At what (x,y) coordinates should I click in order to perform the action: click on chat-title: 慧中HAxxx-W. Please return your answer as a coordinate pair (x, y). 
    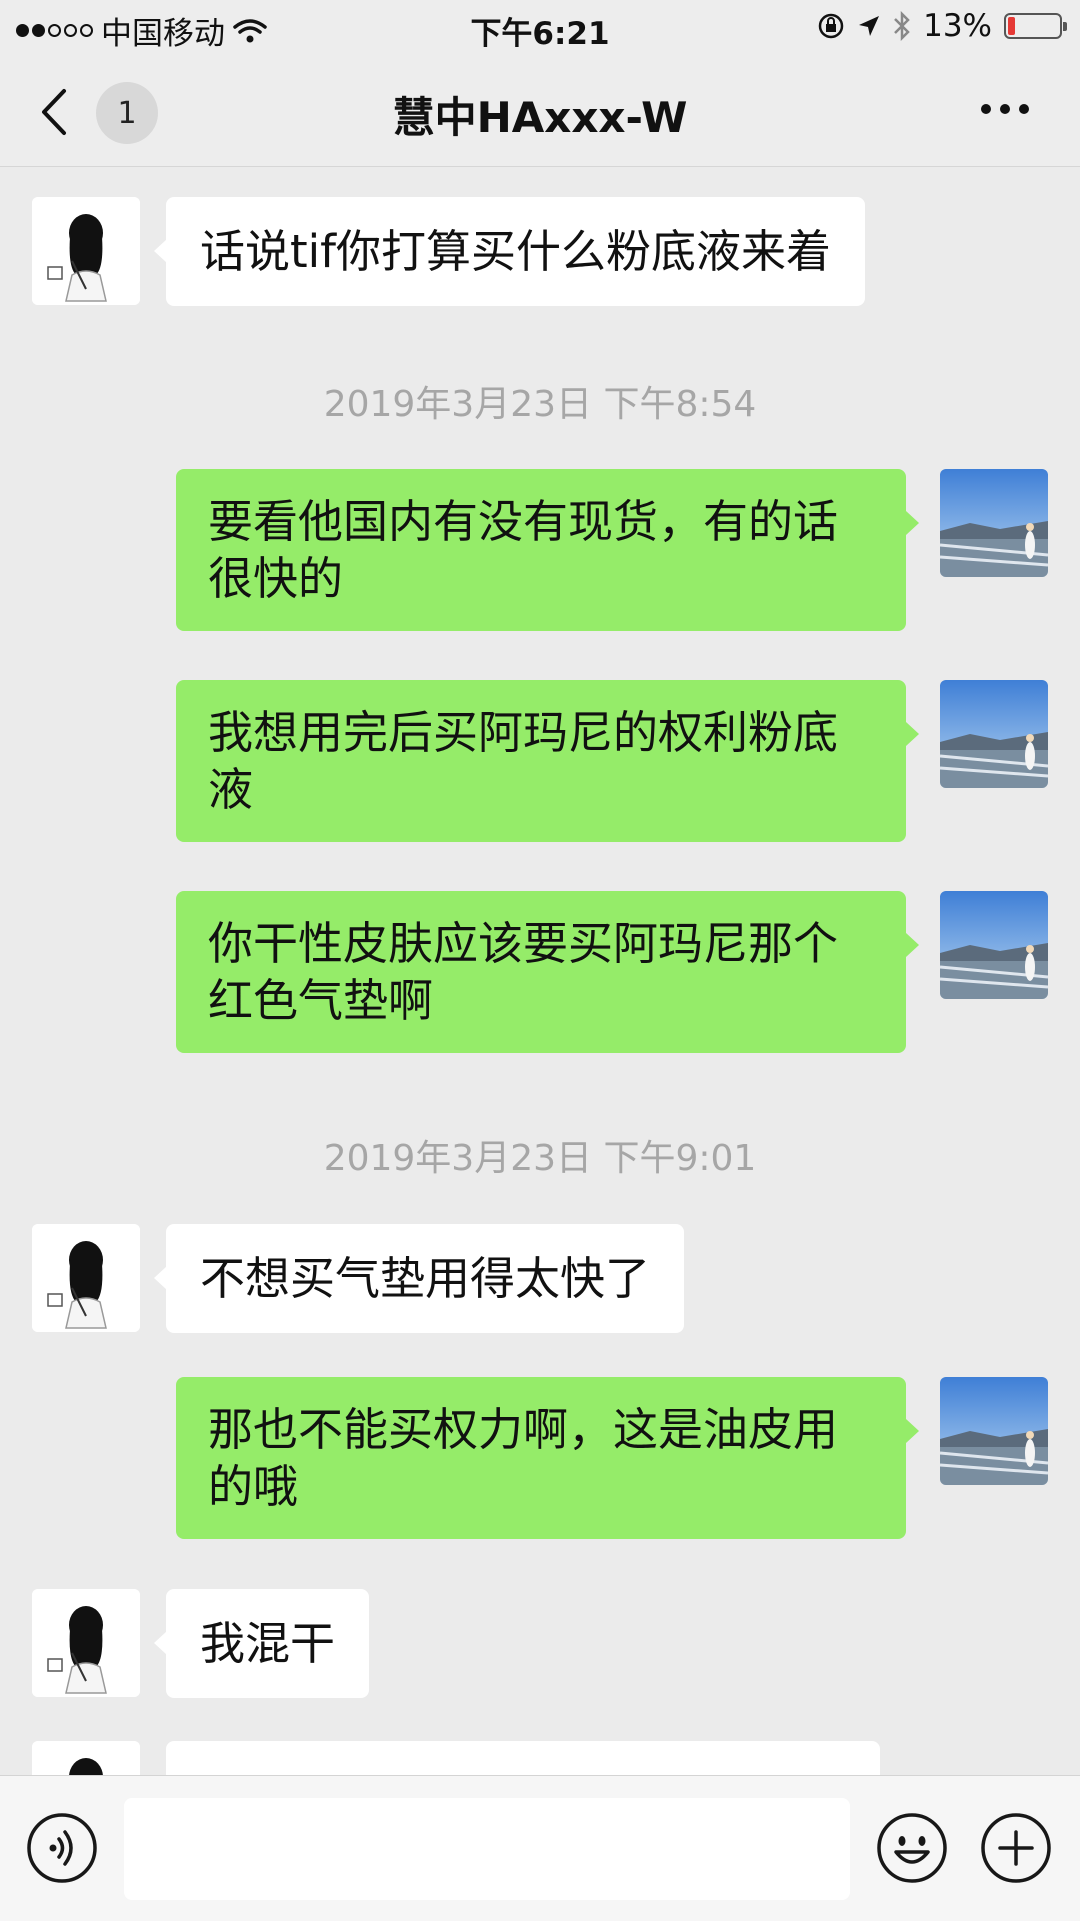
    Looking at the image, I should click on (540, 117).